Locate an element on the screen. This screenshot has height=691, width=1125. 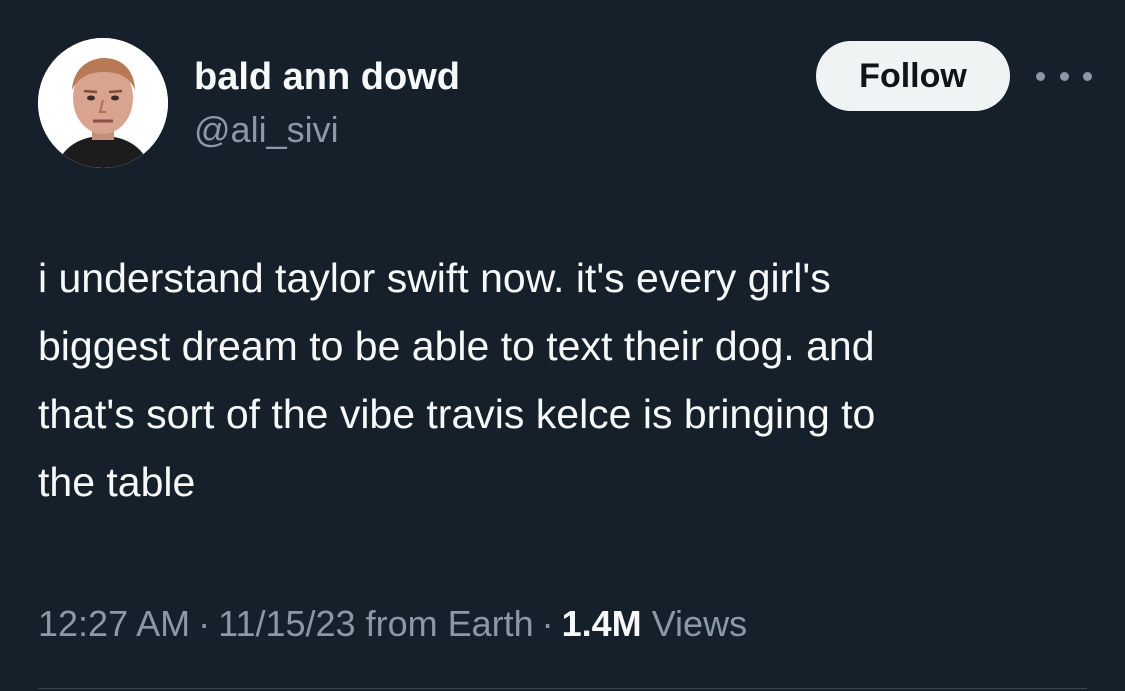
tweet-date-source: 11/15/23 from Earth is located at coordinates (376, 623).